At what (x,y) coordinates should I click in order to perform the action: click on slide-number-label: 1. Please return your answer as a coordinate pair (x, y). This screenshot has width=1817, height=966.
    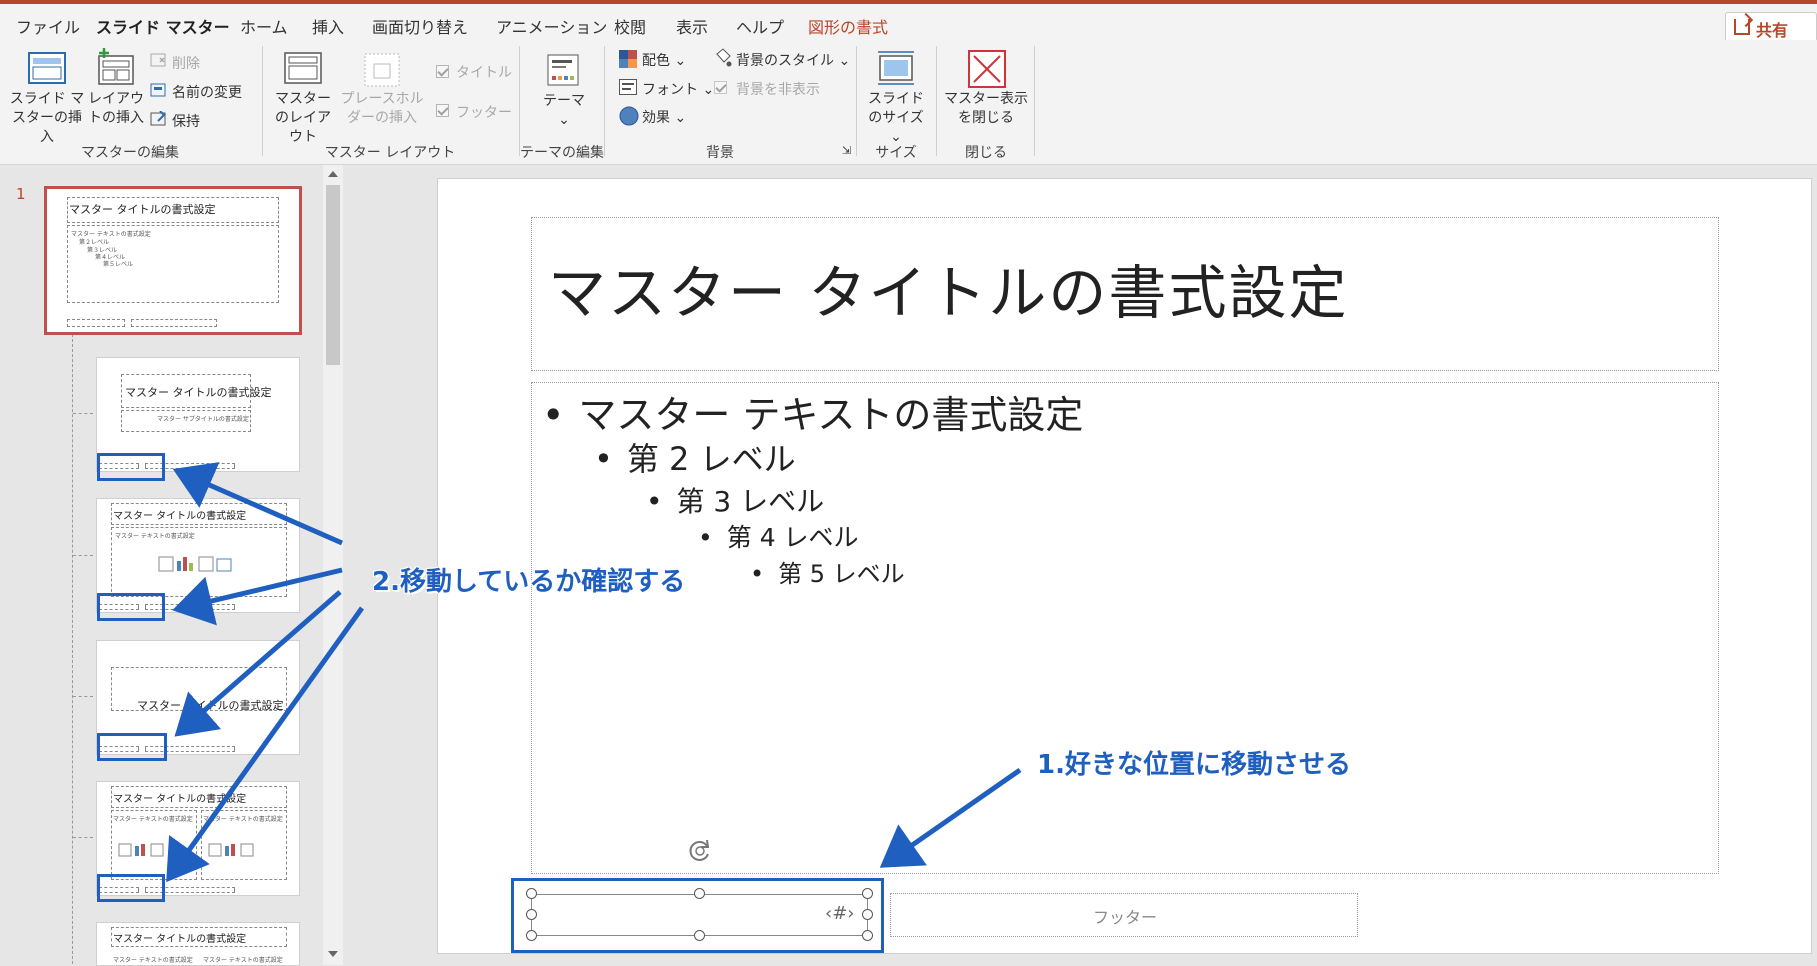
    Looking at the image, I should click on (21, 194).